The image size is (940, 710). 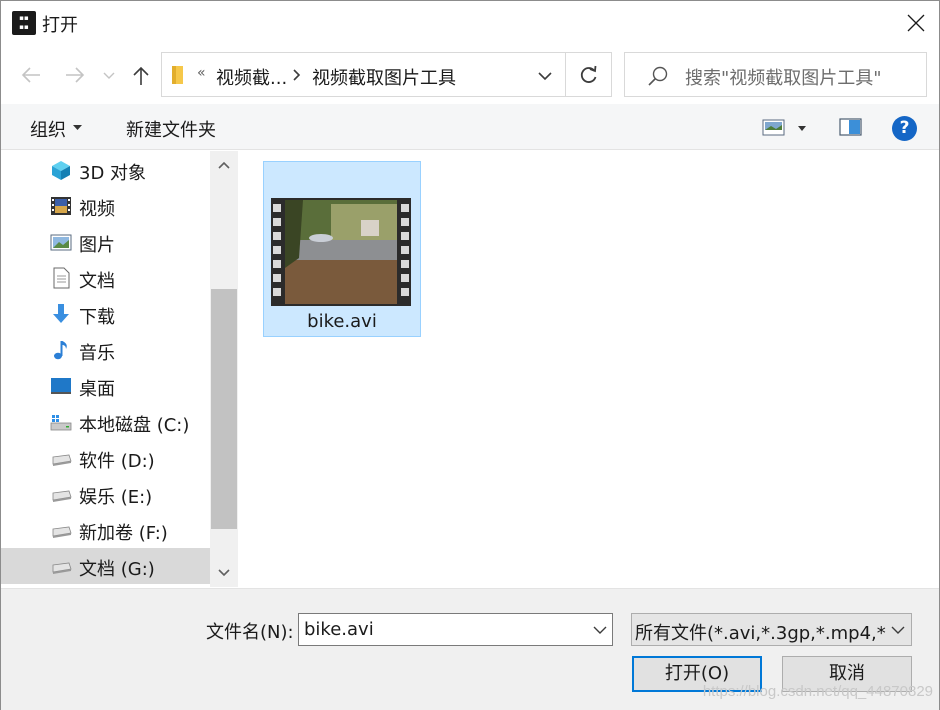 I want to click on nav-item-3d-objects: 3D 对象, so click(x=105, y=170).